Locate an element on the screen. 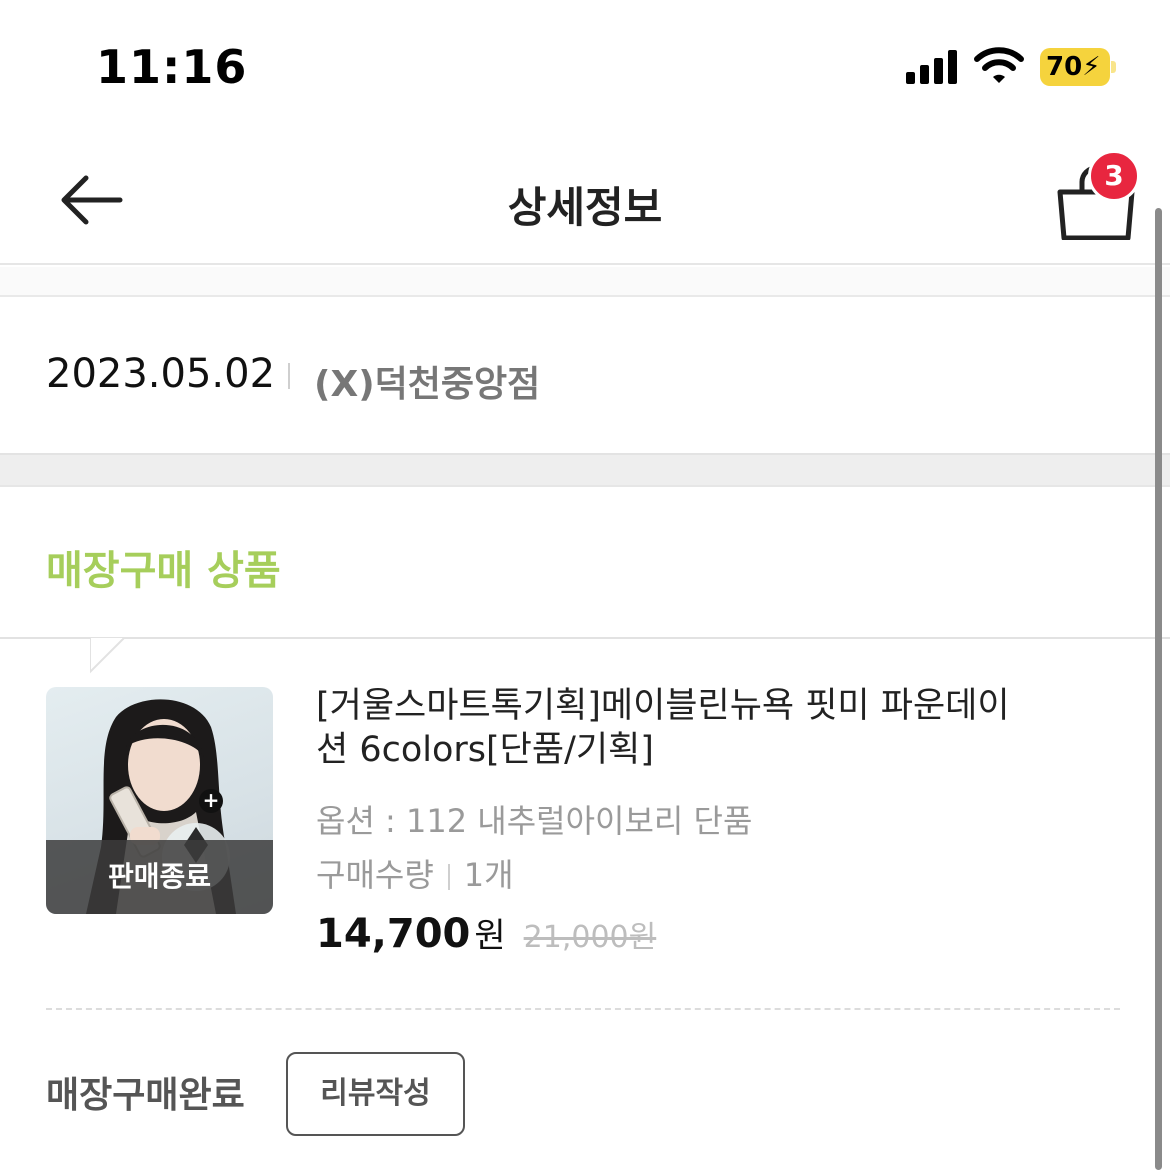 This screenshot has width=1170, height=1170. product-name: [거울스마트톡기획]메이블린뉴욕 핏미 파운데이션 6colors[단품/기획] is located at coordinates (676, 728).